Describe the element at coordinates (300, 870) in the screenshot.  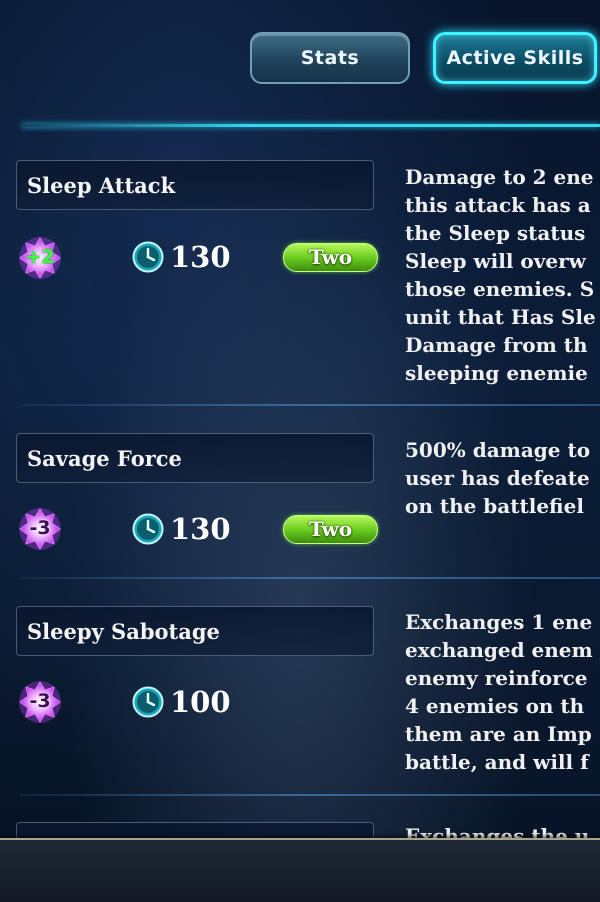
I see `bottom-bar` at that location.